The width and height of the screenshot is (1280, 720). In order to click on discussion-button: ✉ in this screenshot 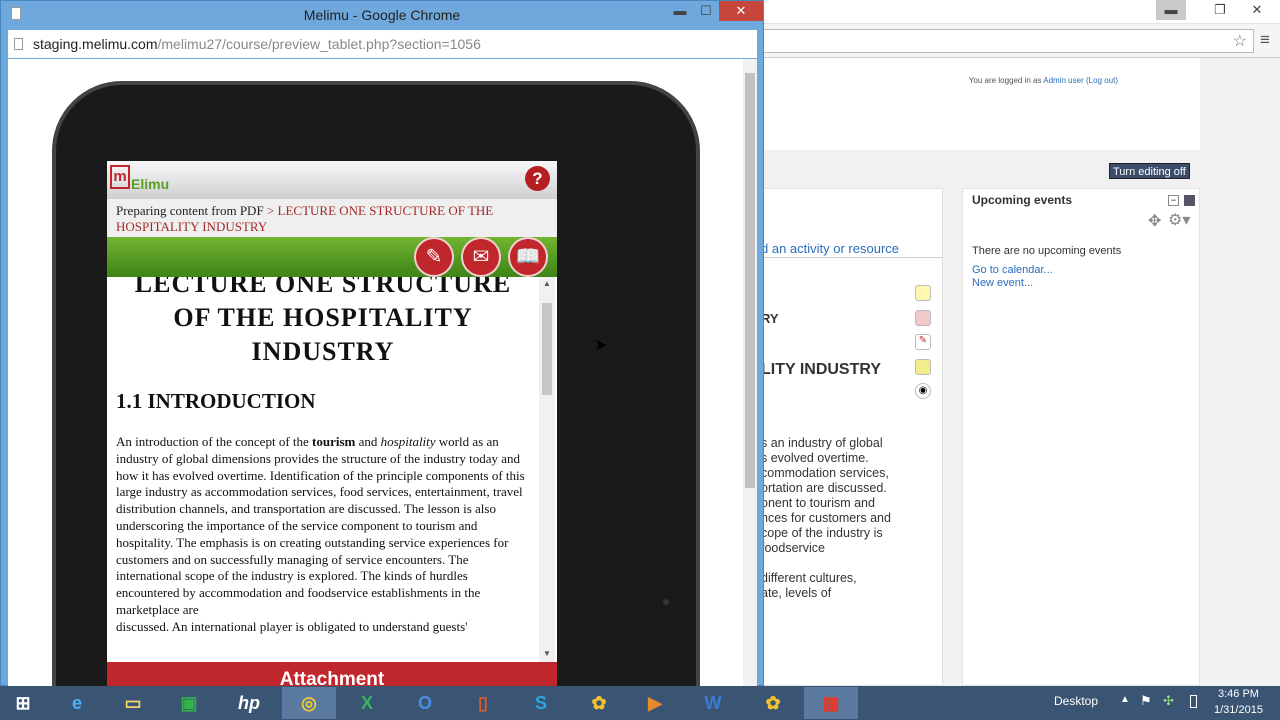, I will do `click(481, 257)`.